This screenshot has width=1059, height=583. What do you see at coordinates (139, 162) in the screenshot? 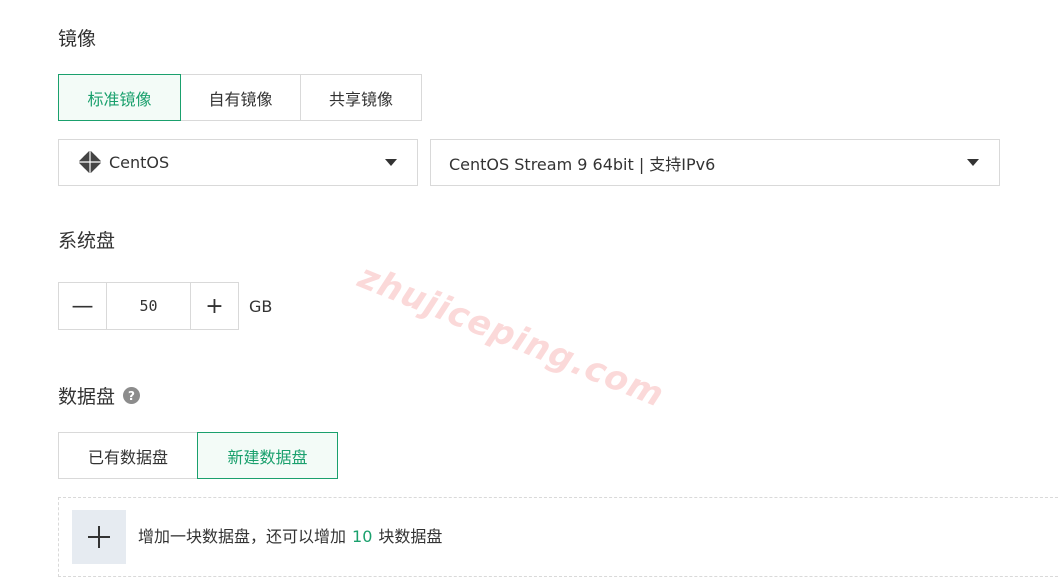
I see `os-select-value: CentOS` at bounding box center [139, 162].